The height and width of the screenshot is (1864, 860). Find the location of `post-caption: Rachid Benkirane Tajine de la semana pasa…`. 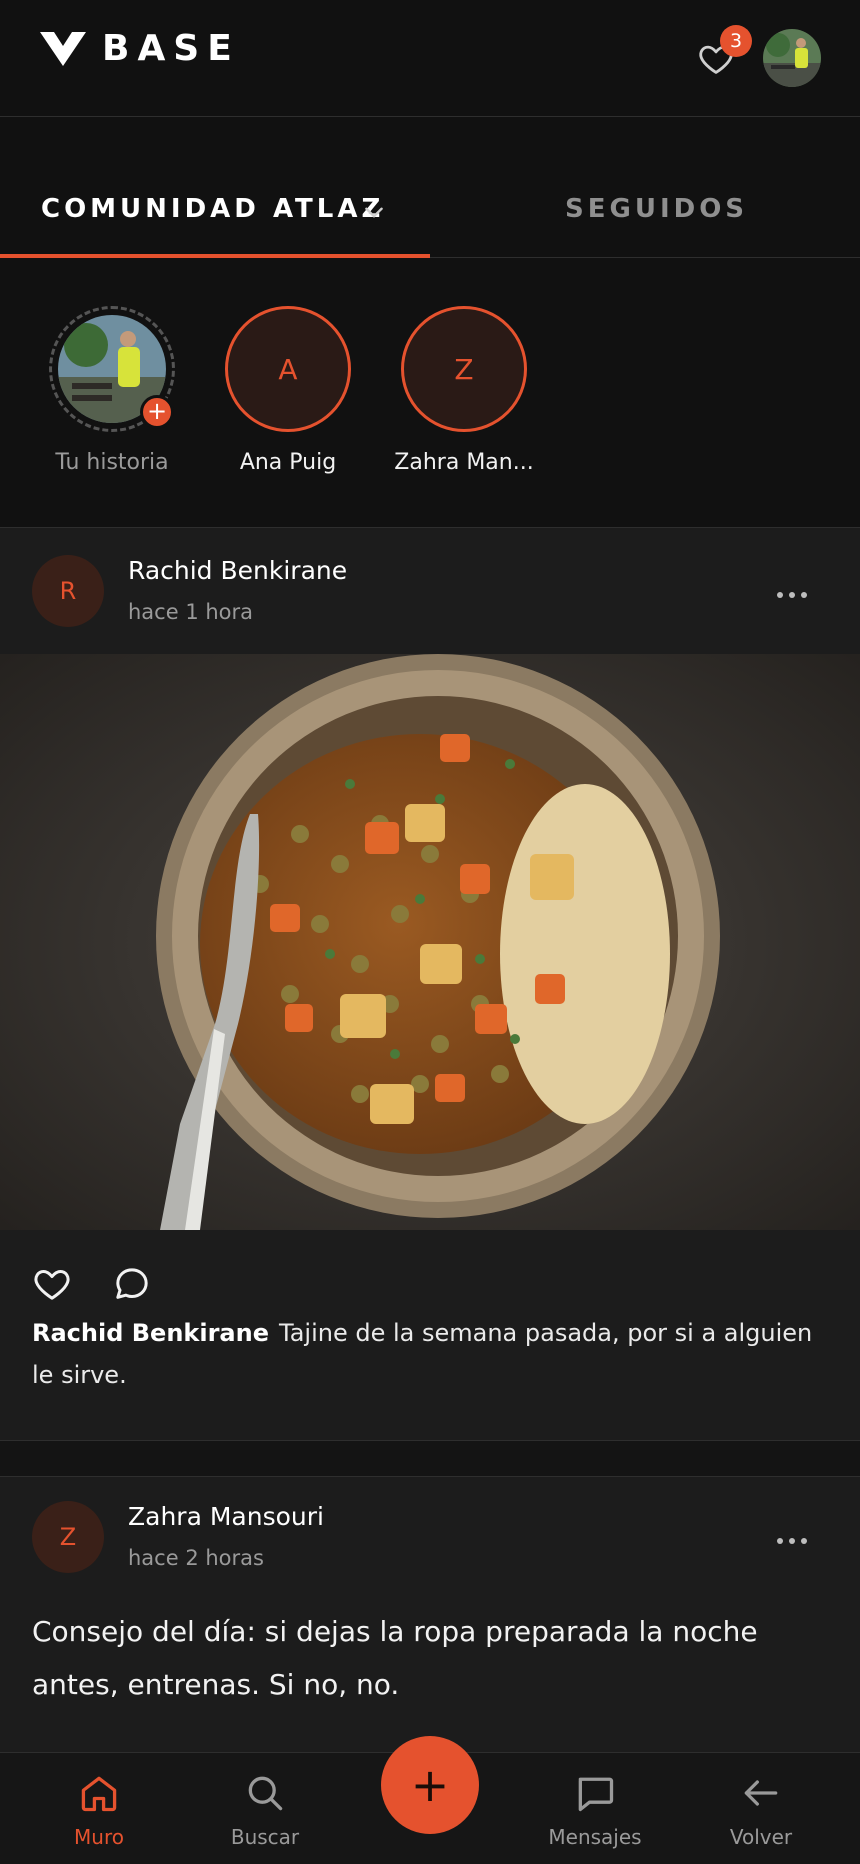

post-caption: Rachid Benkirane Tajine de la semana pasa… is located at coordinates (432, 1354).